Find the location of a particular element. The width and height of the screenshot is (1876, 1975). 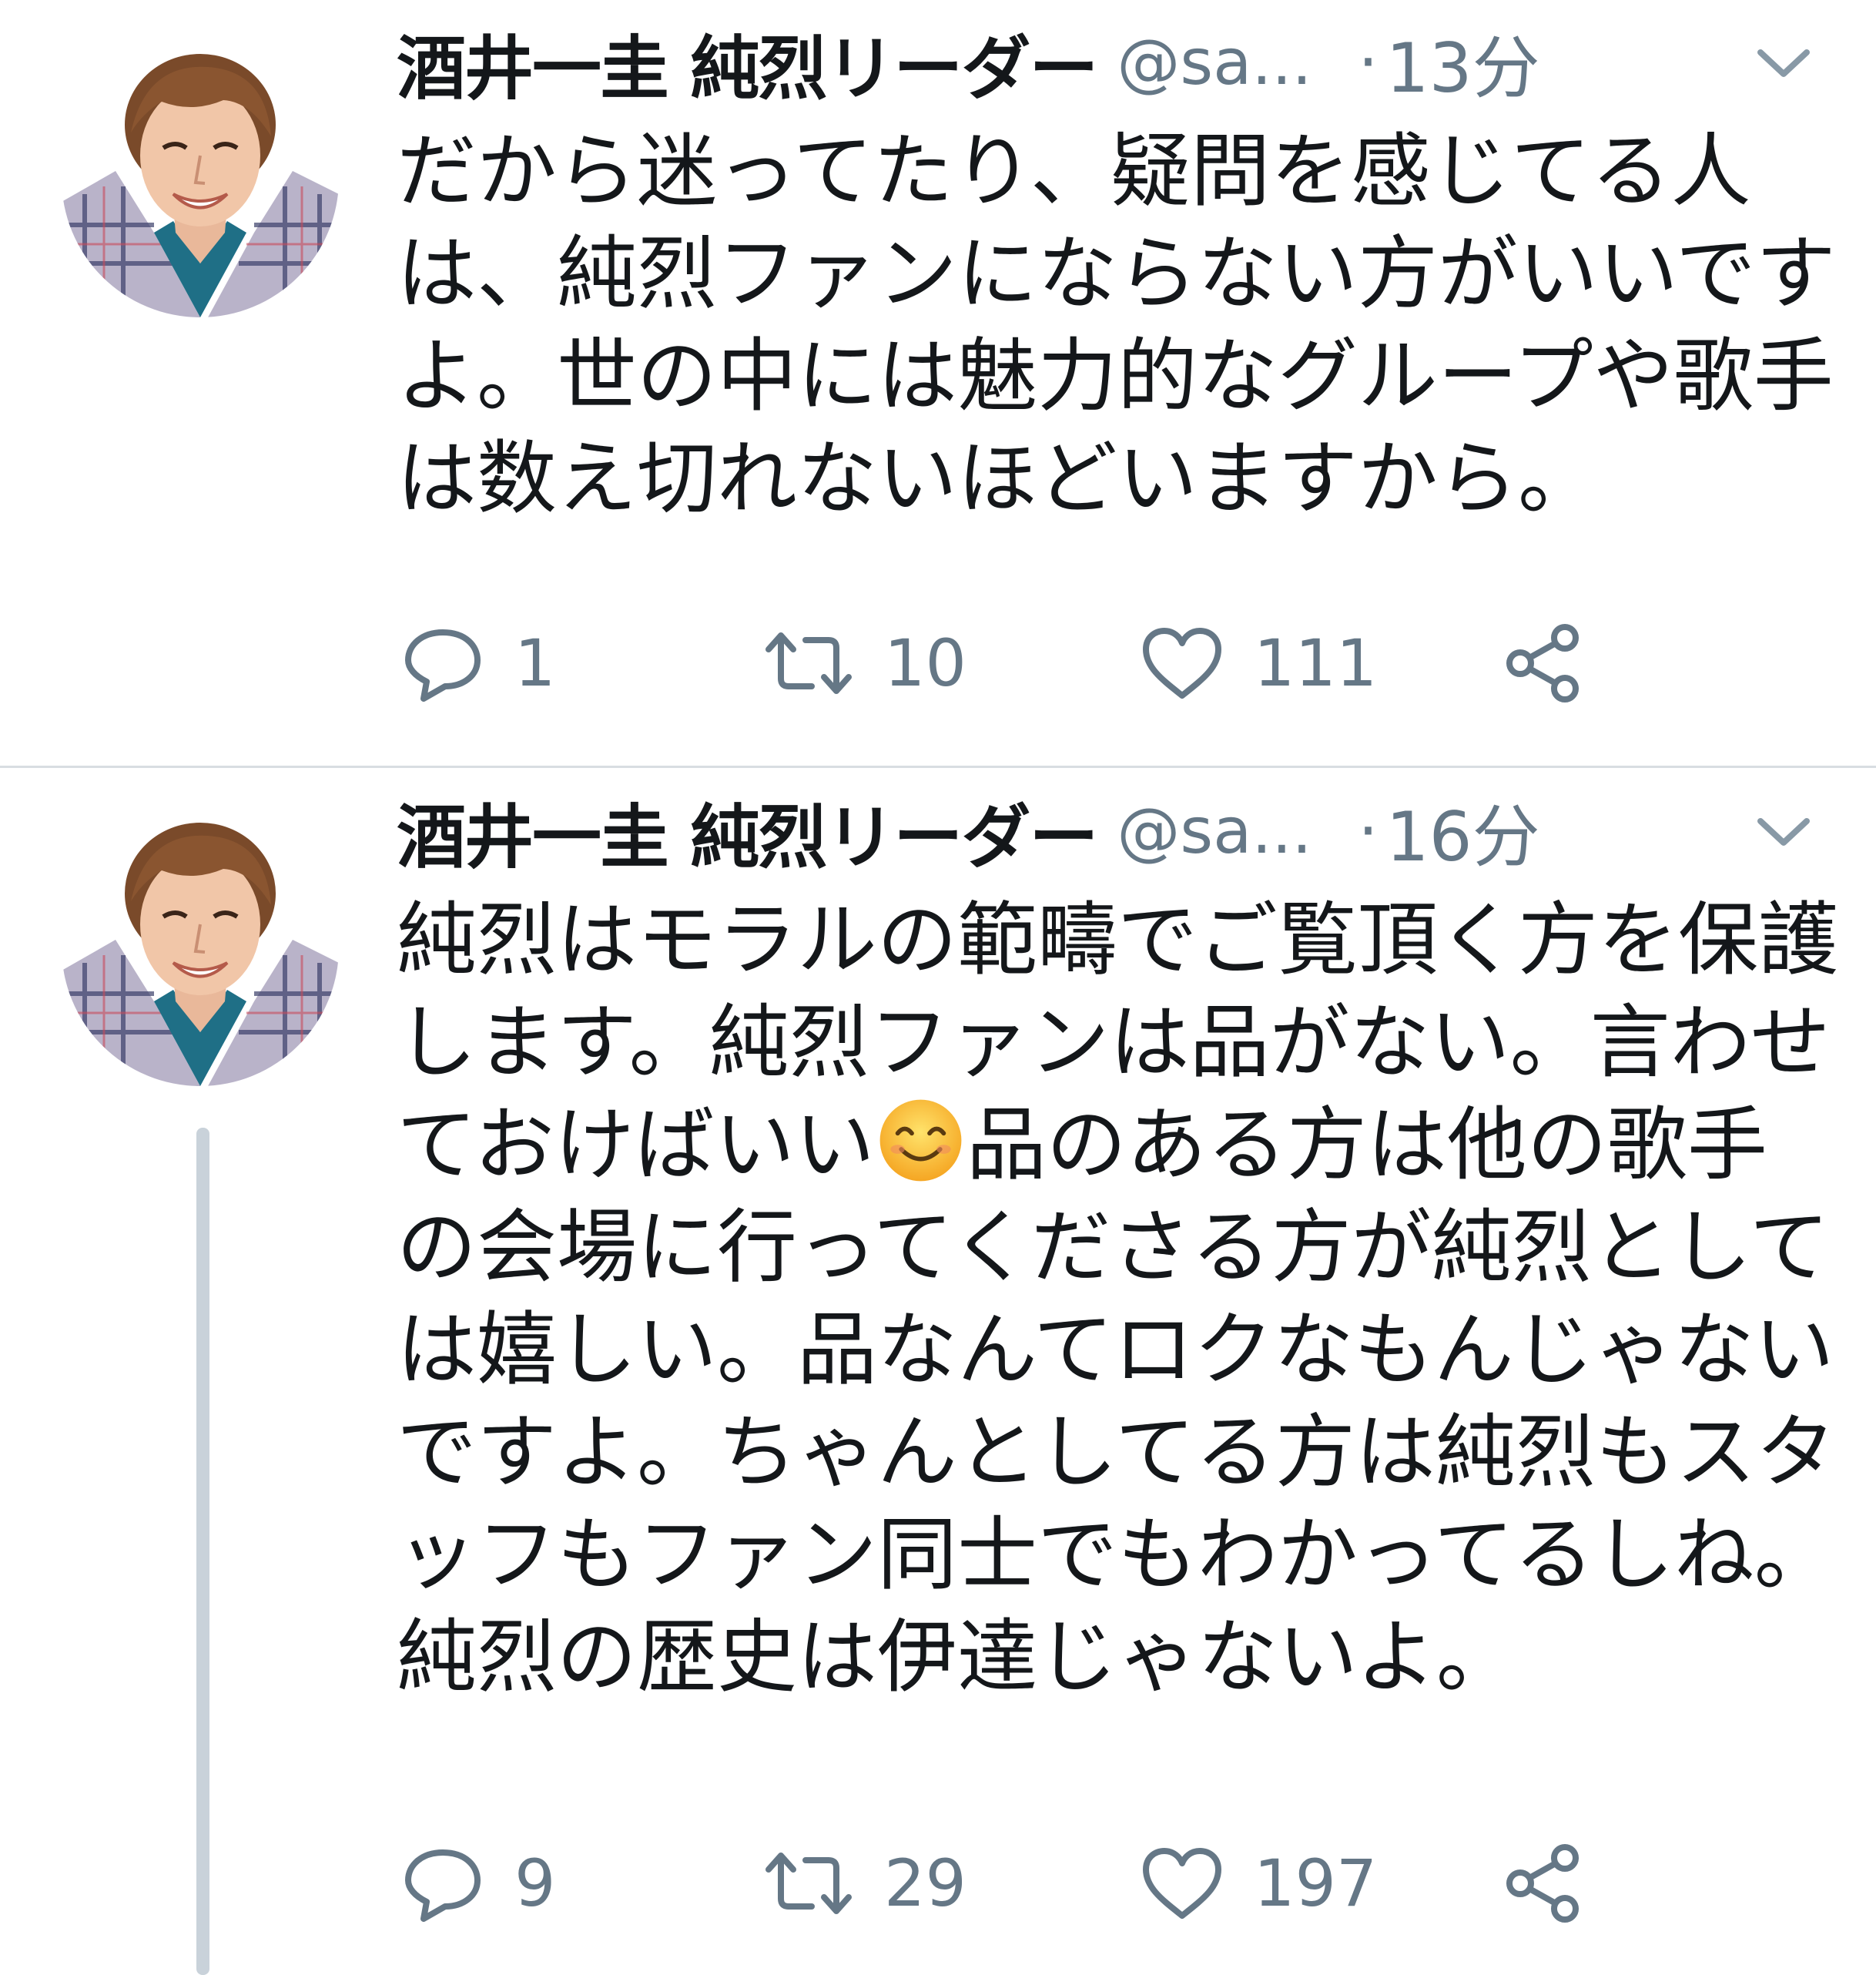

tweet-text-line: 純烈の歴史は伊達じゃないよ。 is located at coordinates (956, 1657).